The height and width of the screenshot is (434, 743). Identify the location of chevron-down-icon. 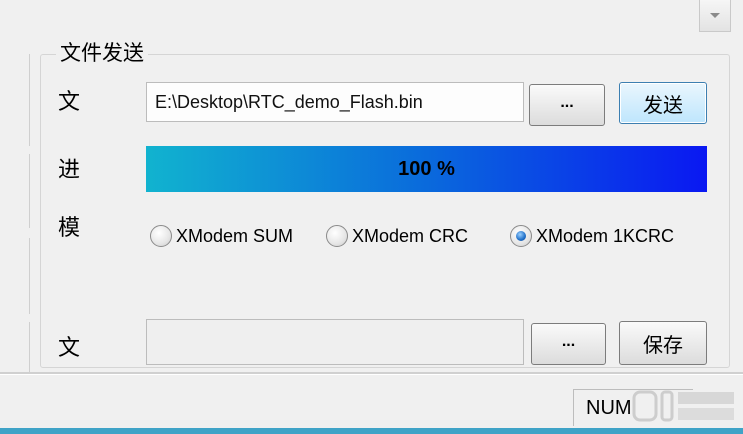
(715, 15).